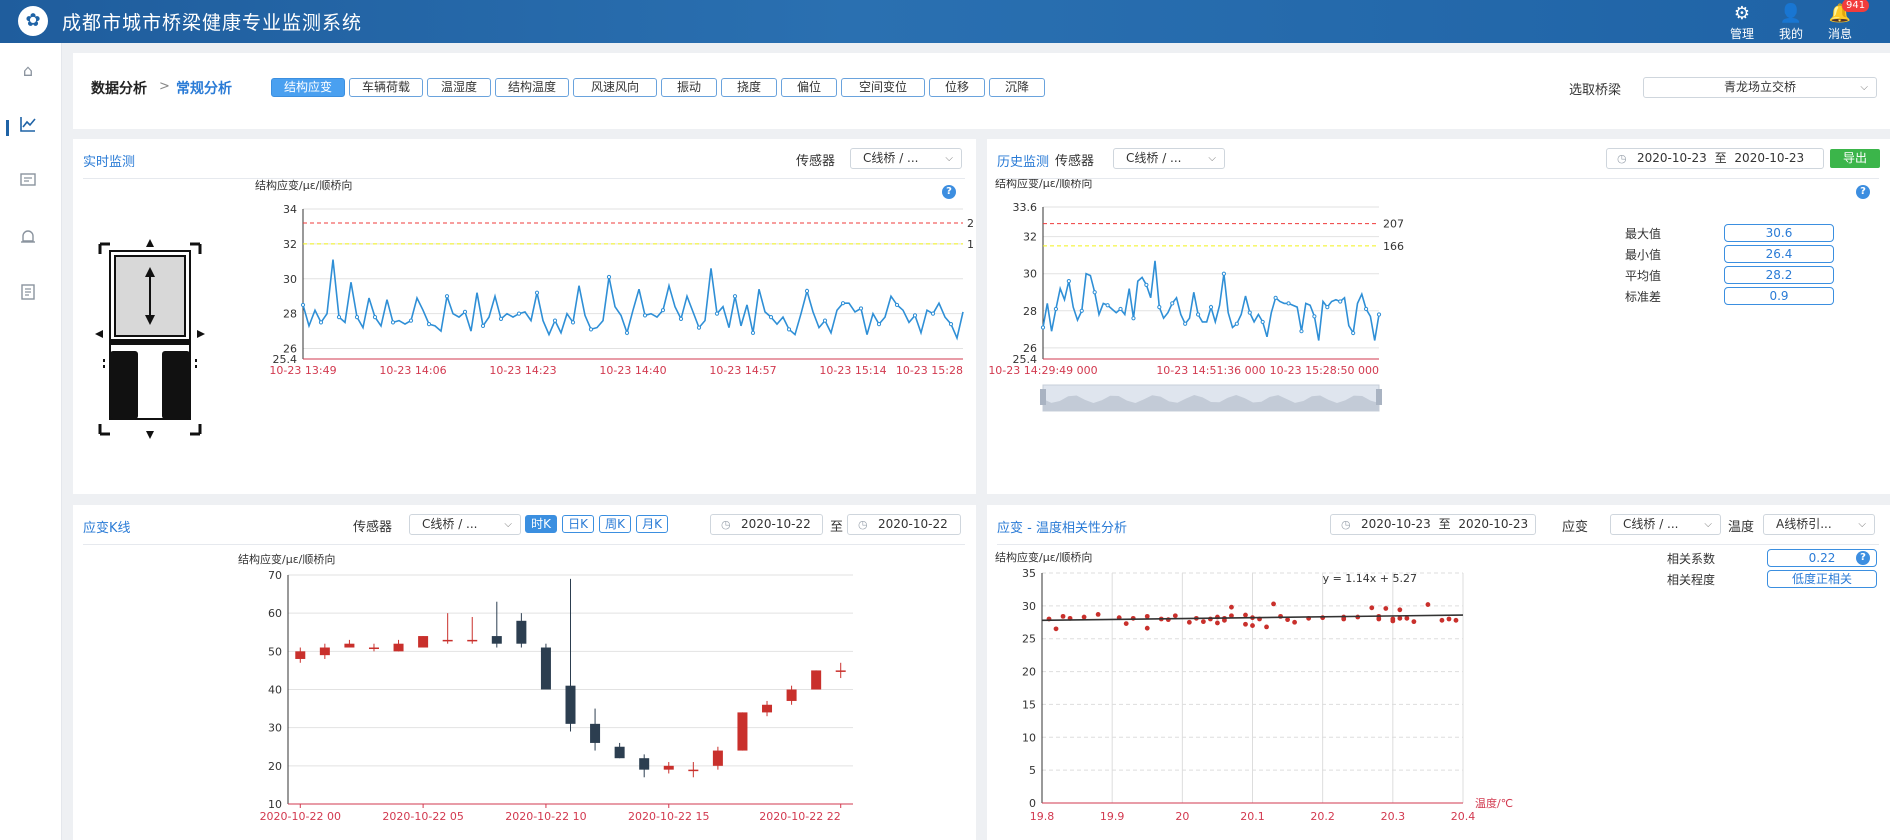 Image resolution: width=1890 pixels, height=840 pixels. What do you see at coordinates (883, 87) in the screenshot?
I see `tab-8: 空间变位` at bounding box center [883, 87].